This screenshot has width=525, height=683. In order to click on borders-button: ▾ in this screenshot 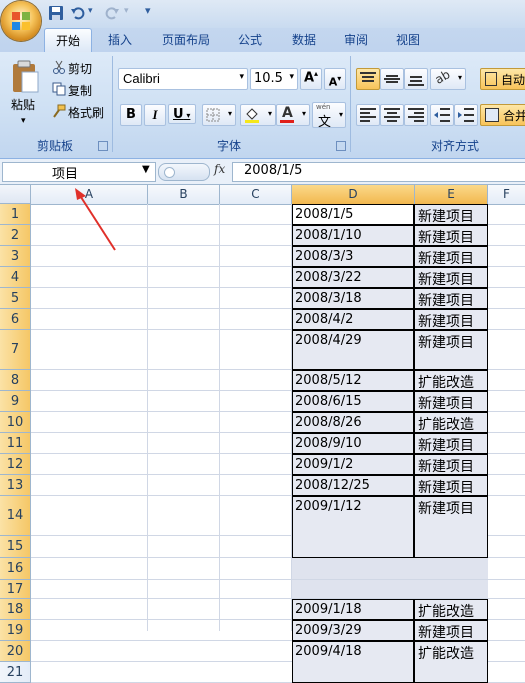, I will do `click(219, 115)`.